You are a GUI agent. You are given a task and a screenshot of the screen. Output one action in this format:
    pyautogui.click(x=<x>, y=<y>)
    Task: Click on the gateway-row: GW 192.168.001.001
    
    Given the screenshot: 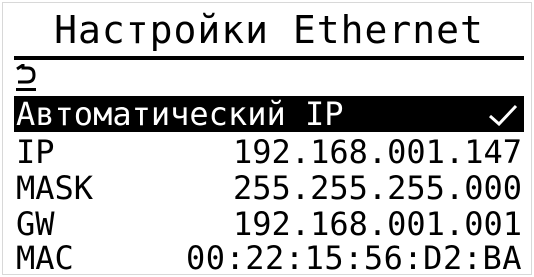 What is the action you would take?
    pyautogui.click(x=269, y=224)
    